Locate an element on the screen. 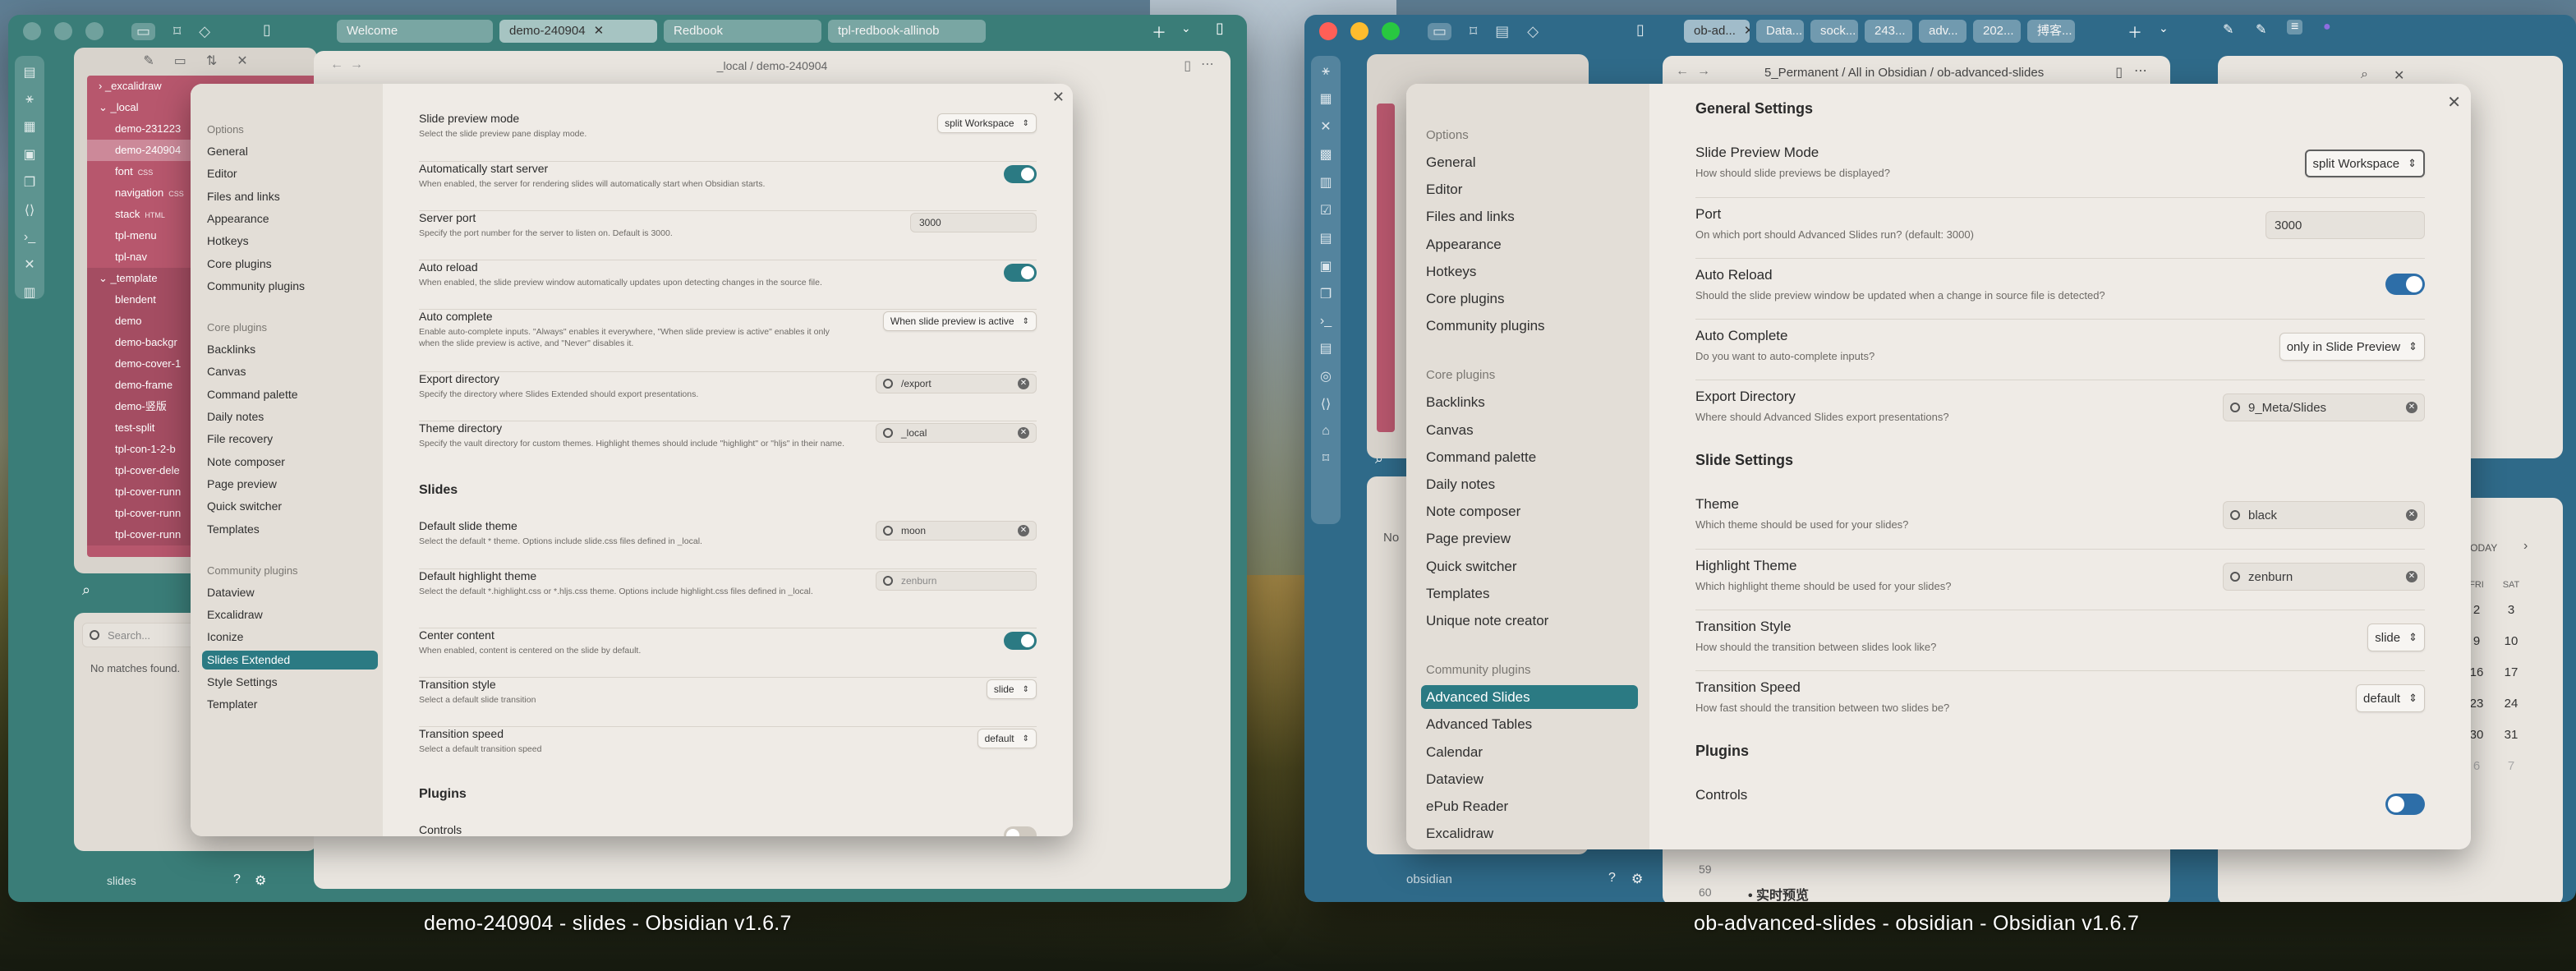 The image size is (2576, 971). settings-nav-style-settings: Style Settings is located at coordinates (290, 682).